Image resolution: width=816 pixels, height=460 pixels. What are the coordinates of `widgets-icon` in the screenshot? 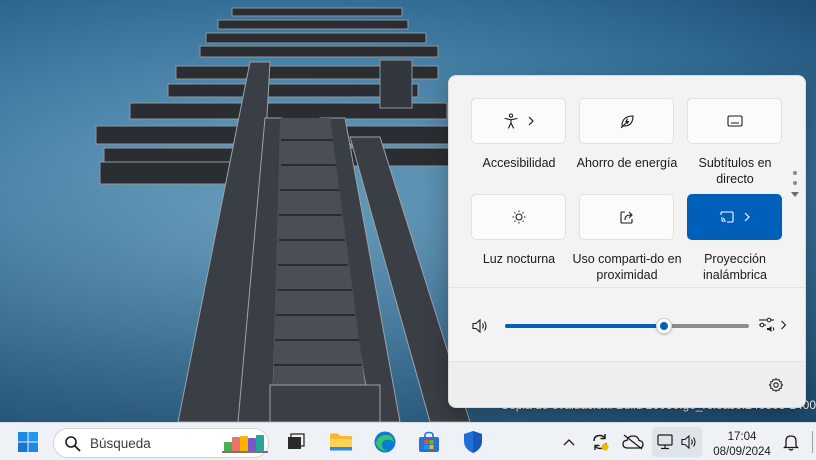 It's located at (245, 443).